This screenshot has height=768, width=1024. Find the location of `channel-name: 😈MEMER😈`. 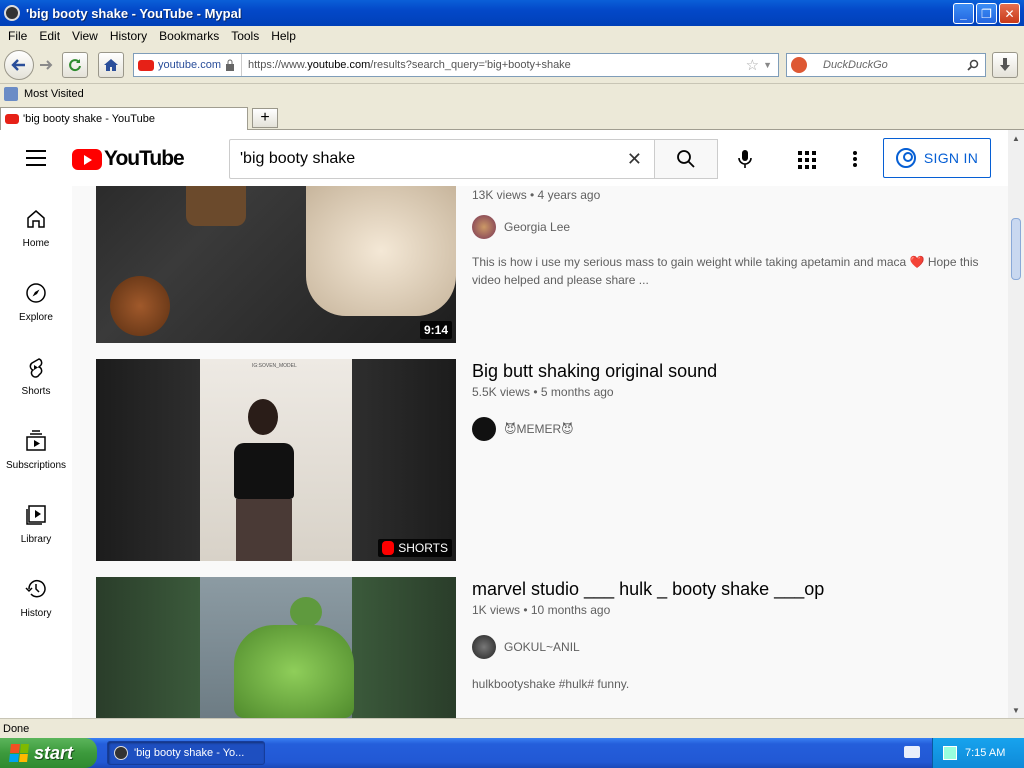

channel-name: 😈MEMER😈 is located at coordinates (539, 429).